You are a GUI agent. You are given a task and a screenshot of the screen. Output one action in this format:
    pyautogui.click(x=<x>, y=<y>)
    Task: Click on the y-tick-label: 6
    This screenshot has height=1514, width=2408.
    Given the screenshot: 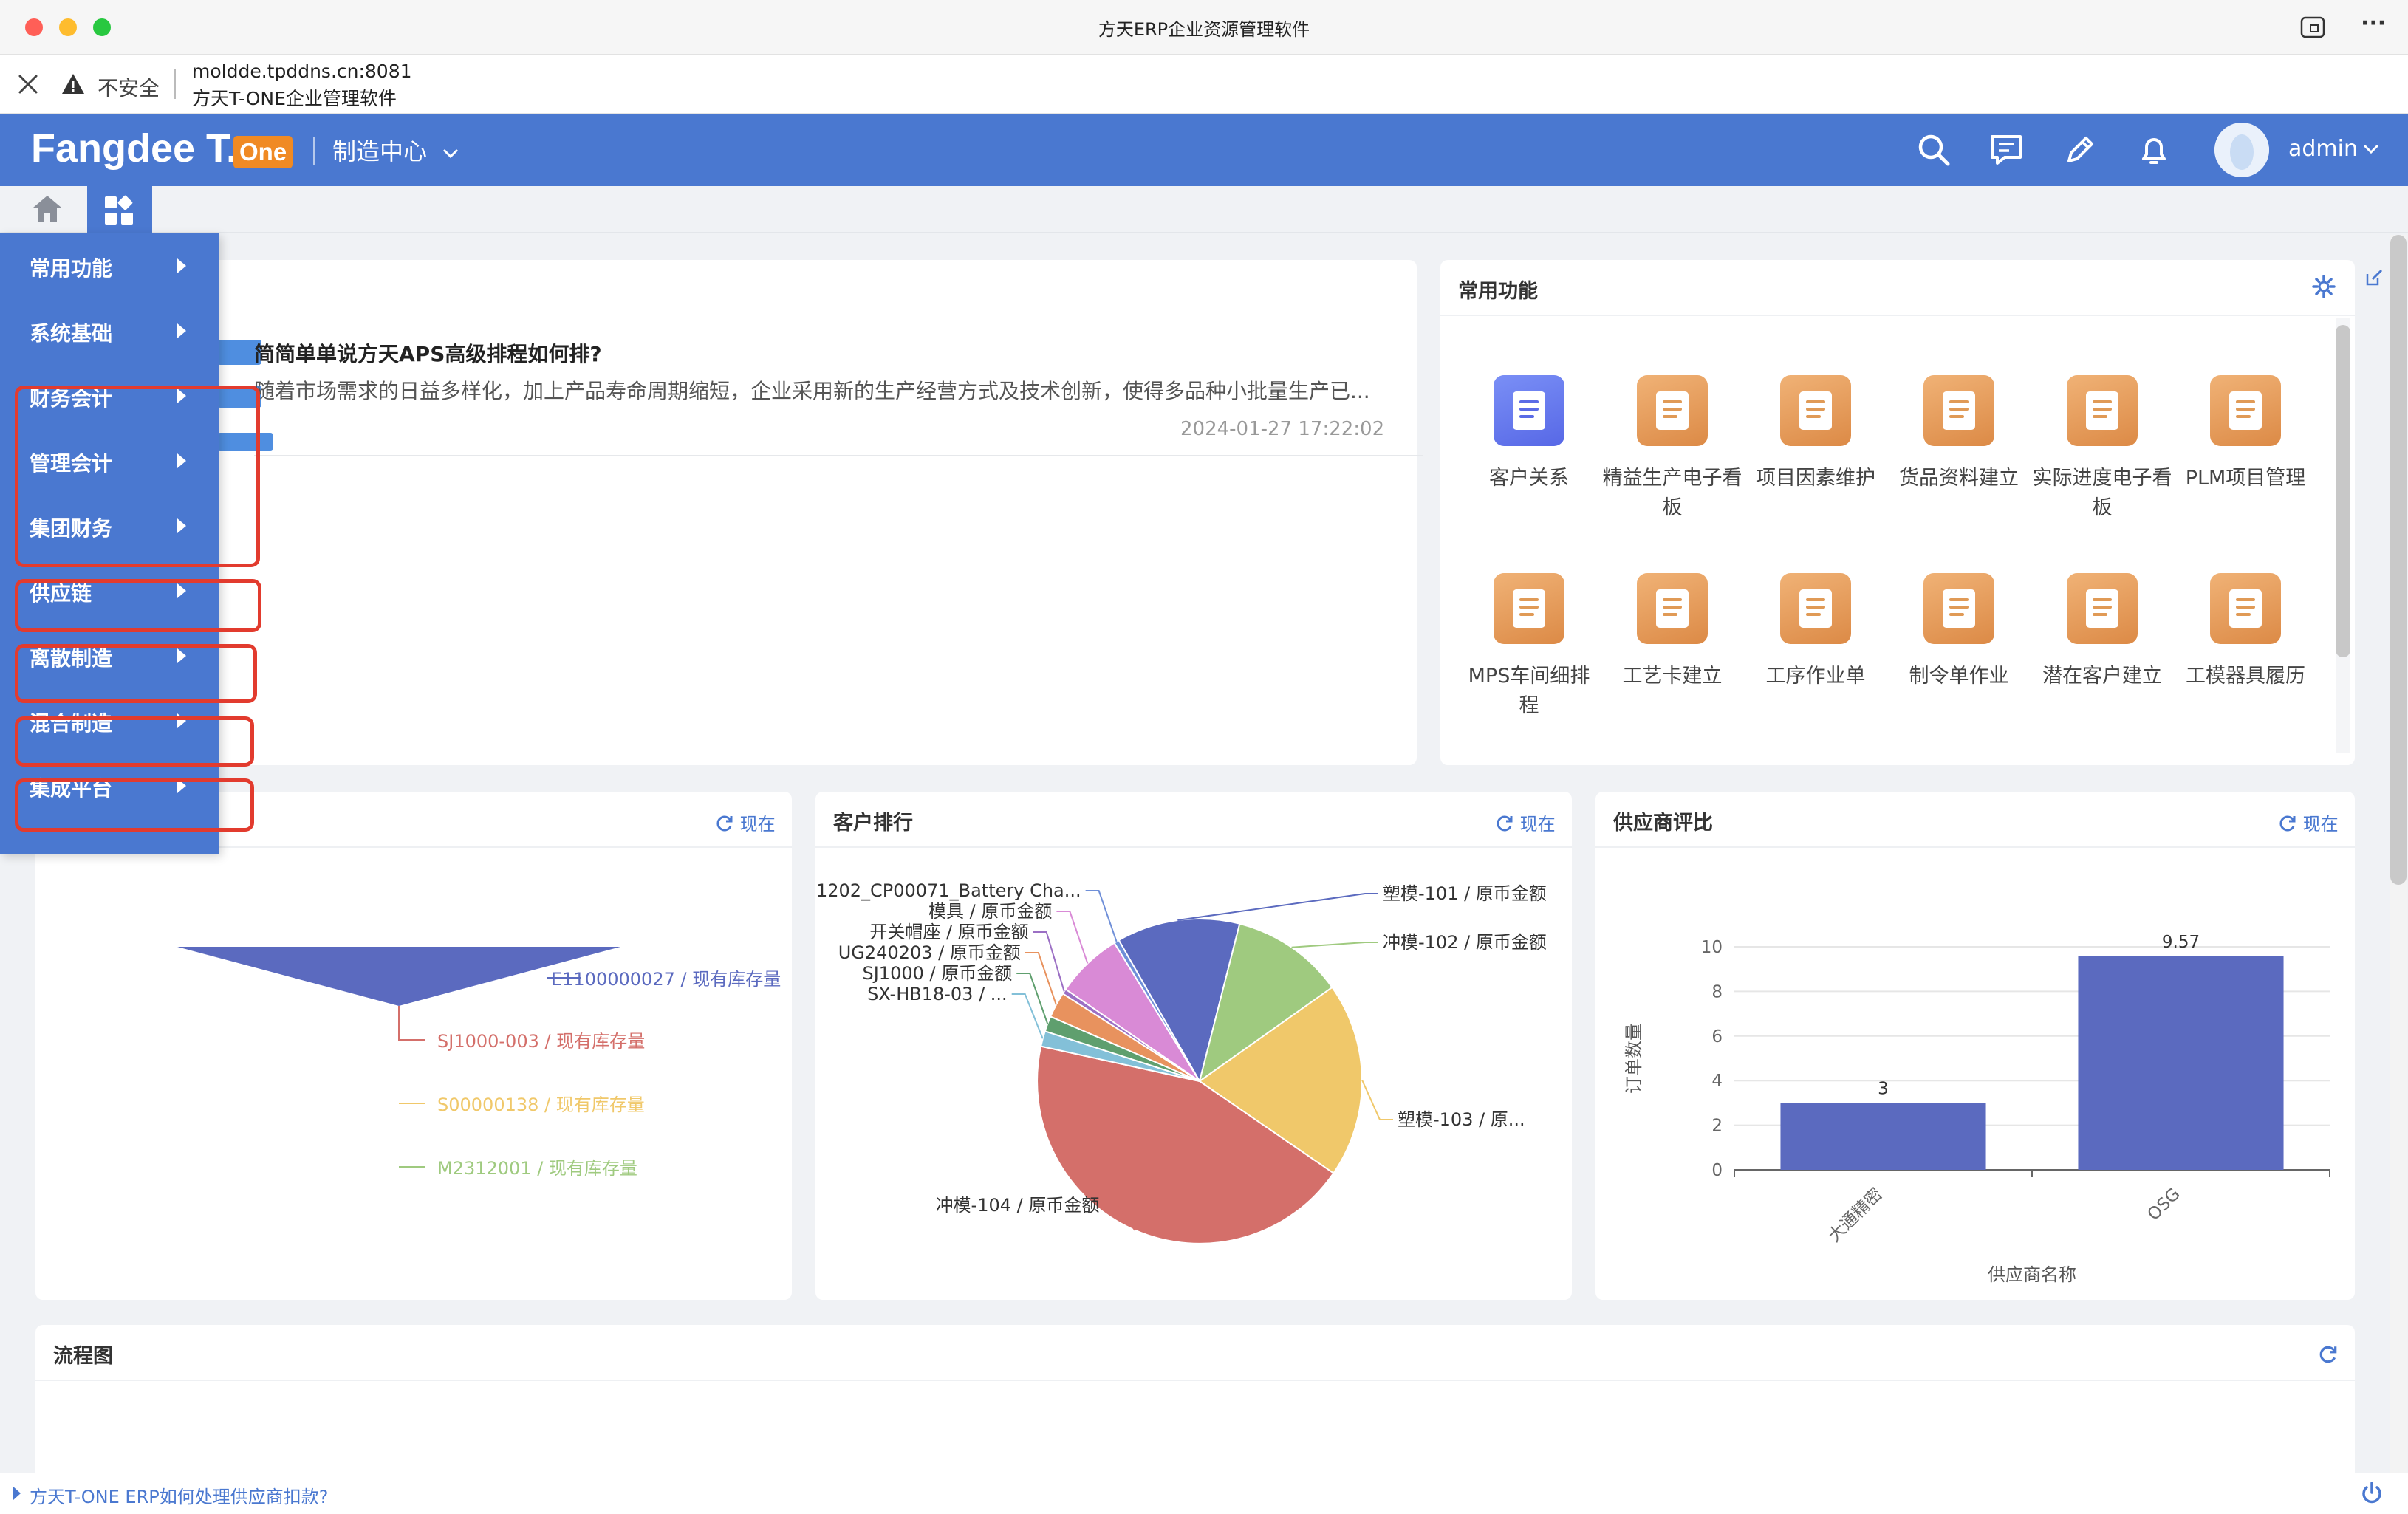 What is the action you would take?
    pyautogui.click(x=1717, y=1037)
    